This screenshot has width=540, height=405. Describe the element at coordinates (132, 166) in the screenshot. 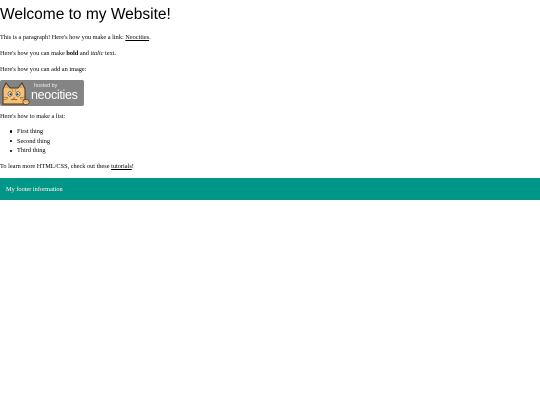

I see `learn-more-text-end: !` at that location.